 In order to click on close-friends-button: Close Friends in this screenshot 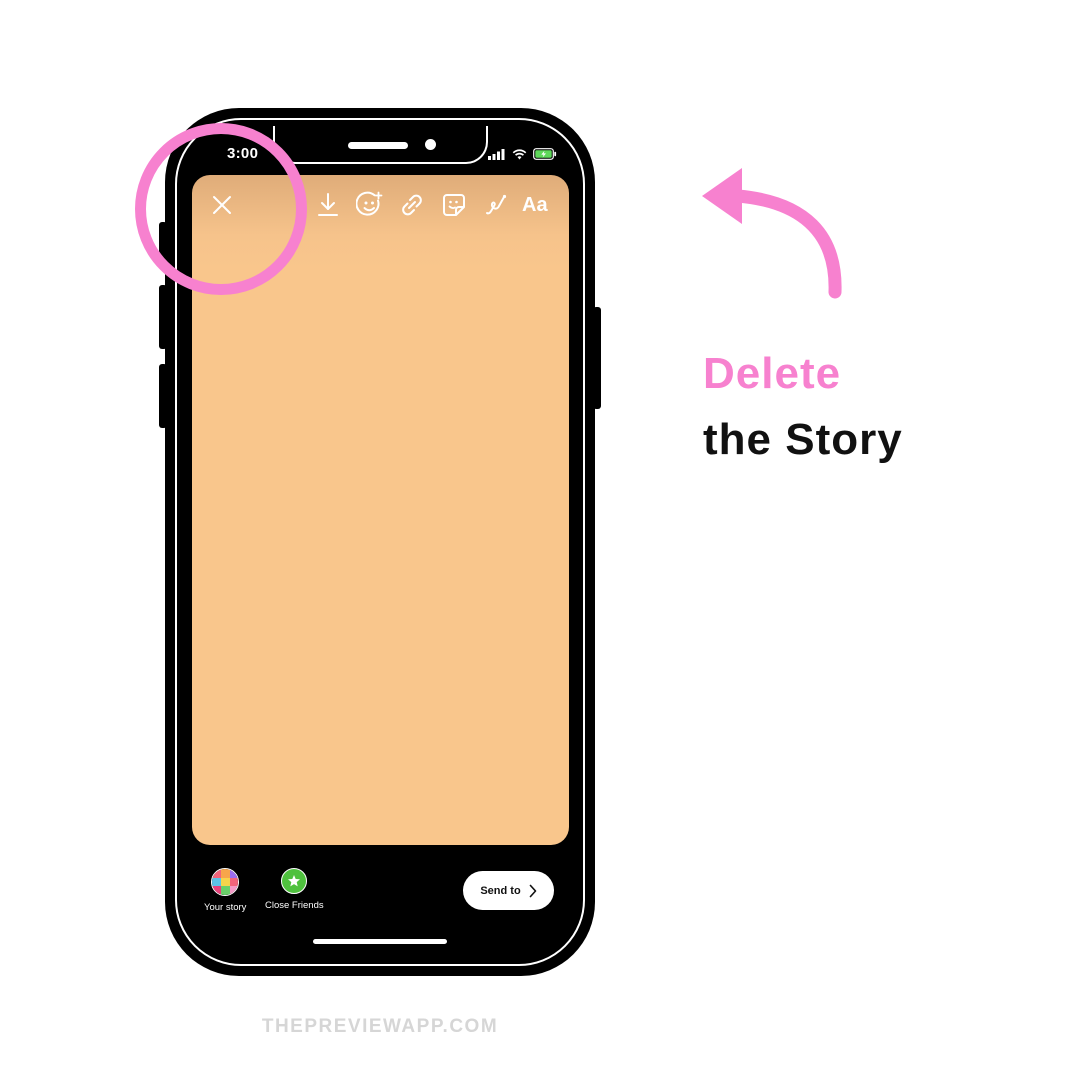, I will do `click(294, 889)`.